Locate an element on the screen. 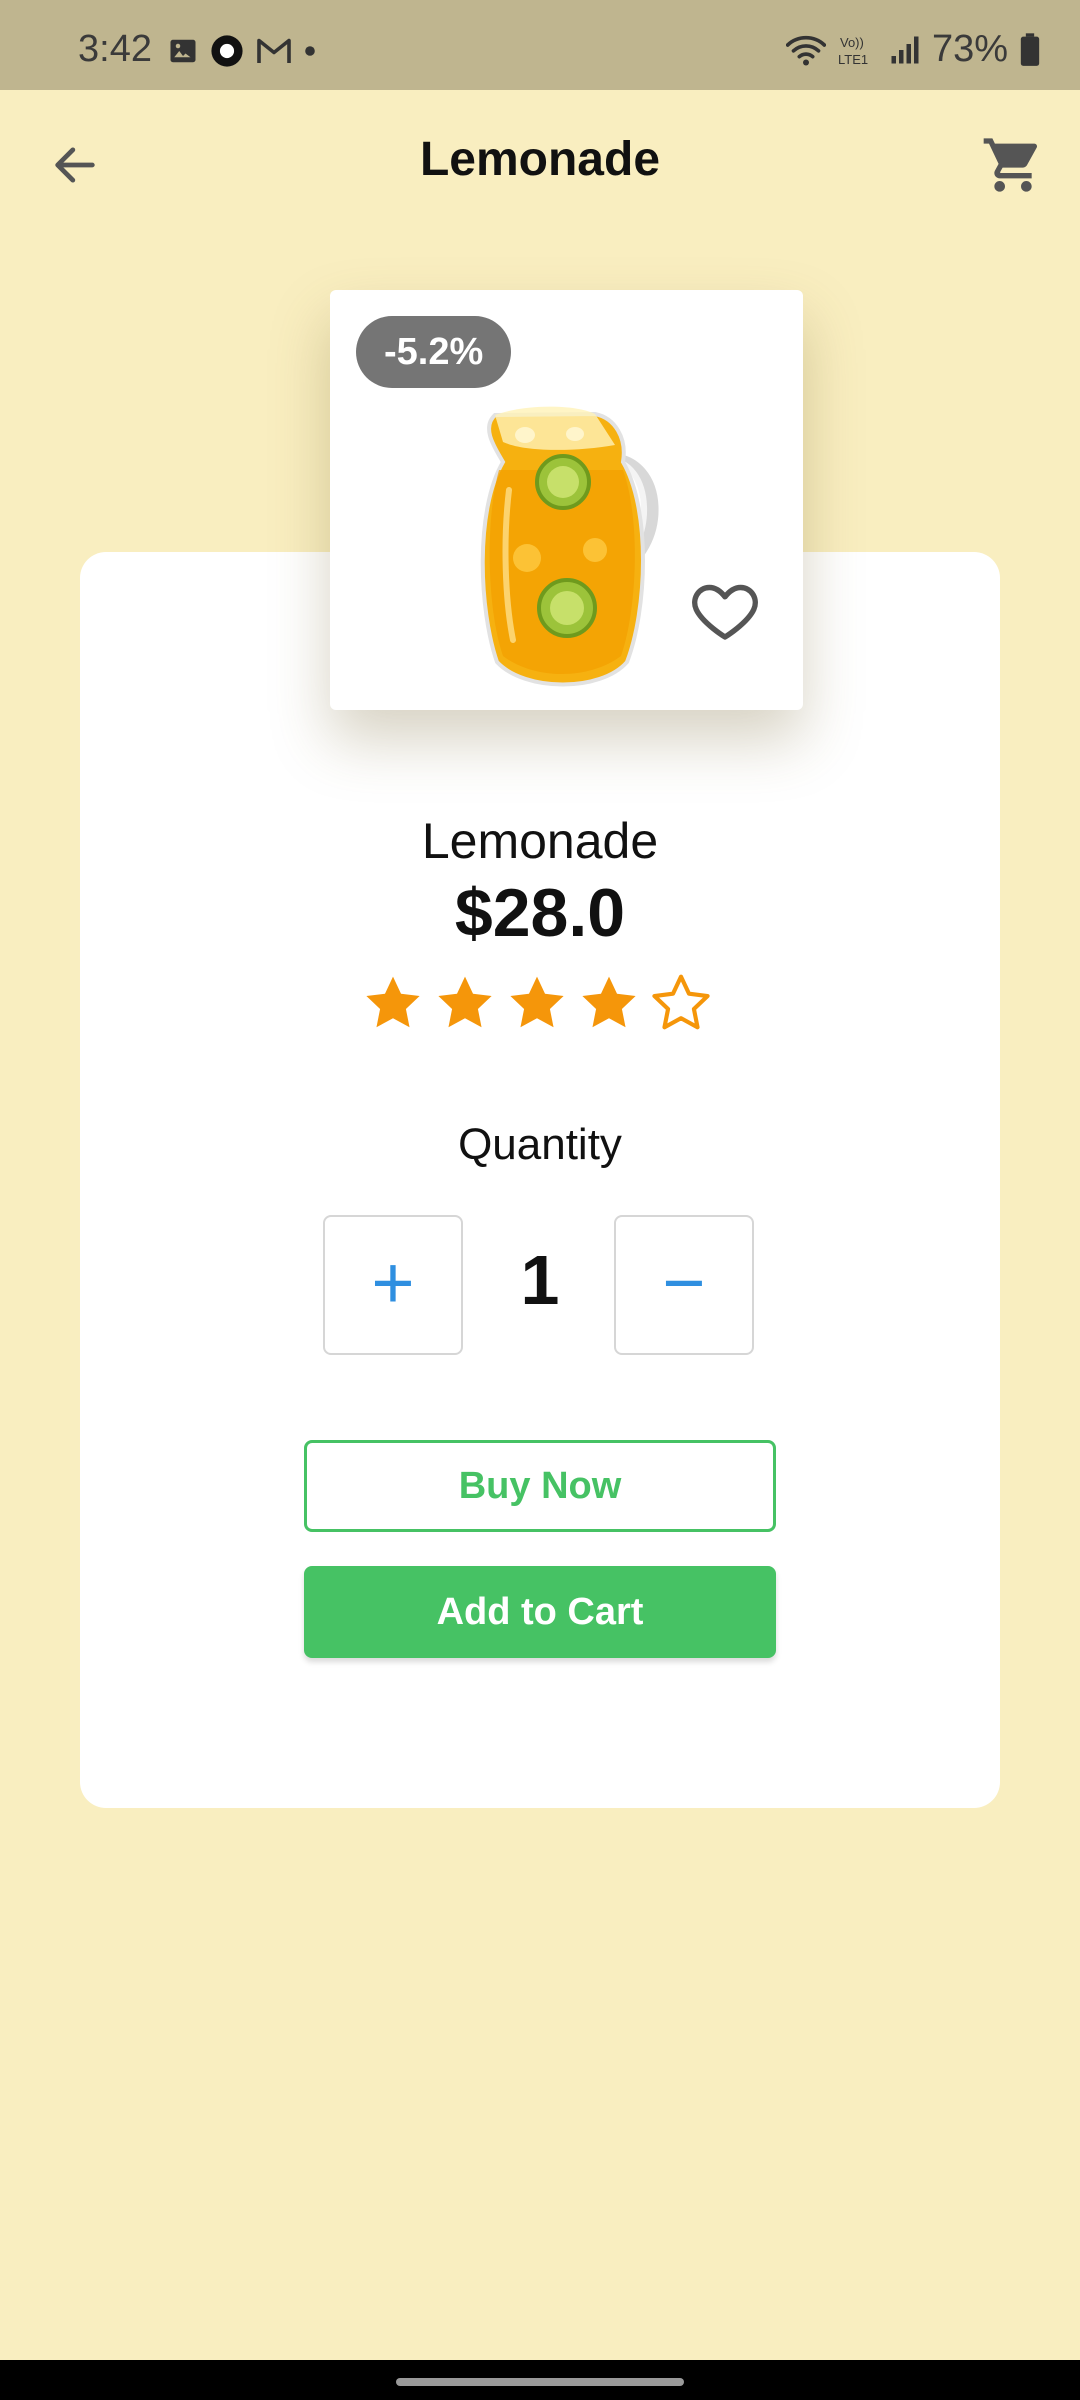 This screenshot has height=2400, width=1080. star-rating is located at coordinates (537, 1003).